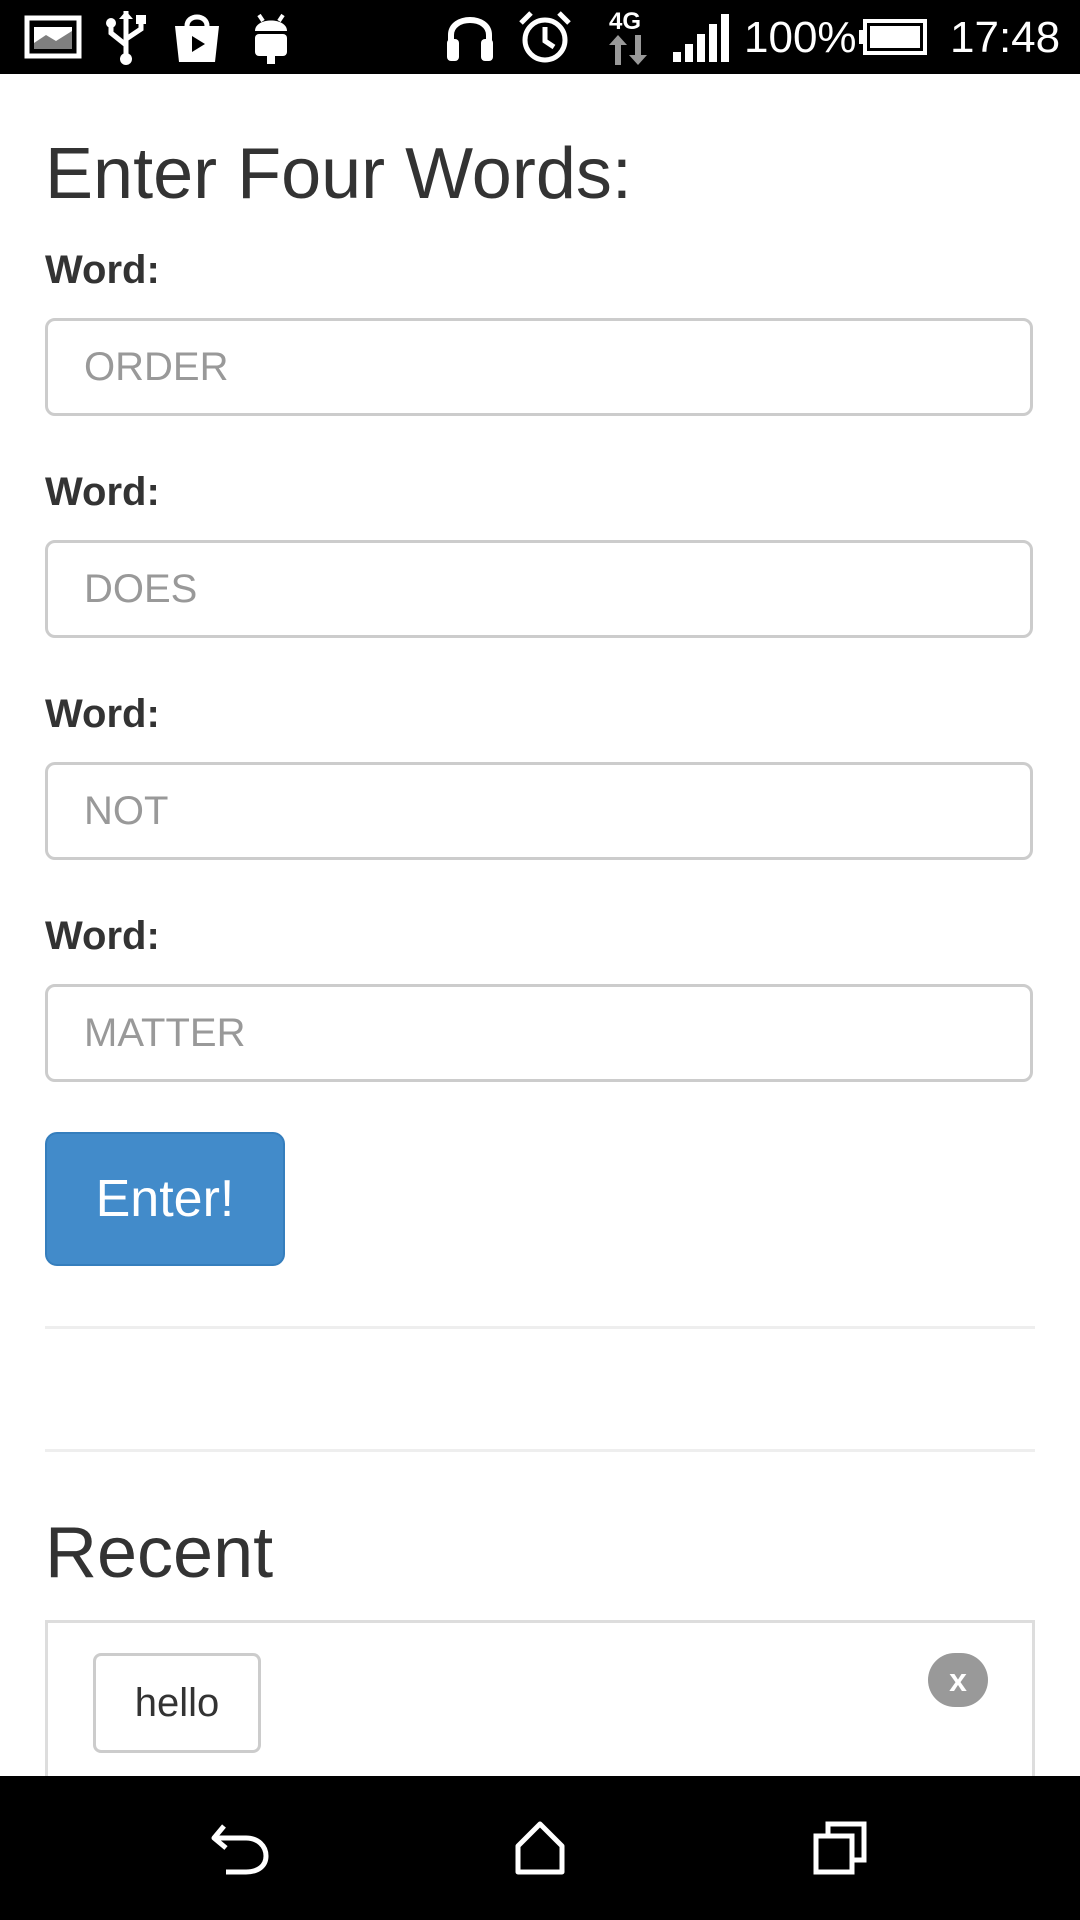  Describe the element at coordinates (840, 1848) in the screenshot. I see `recents-icon` at that location.